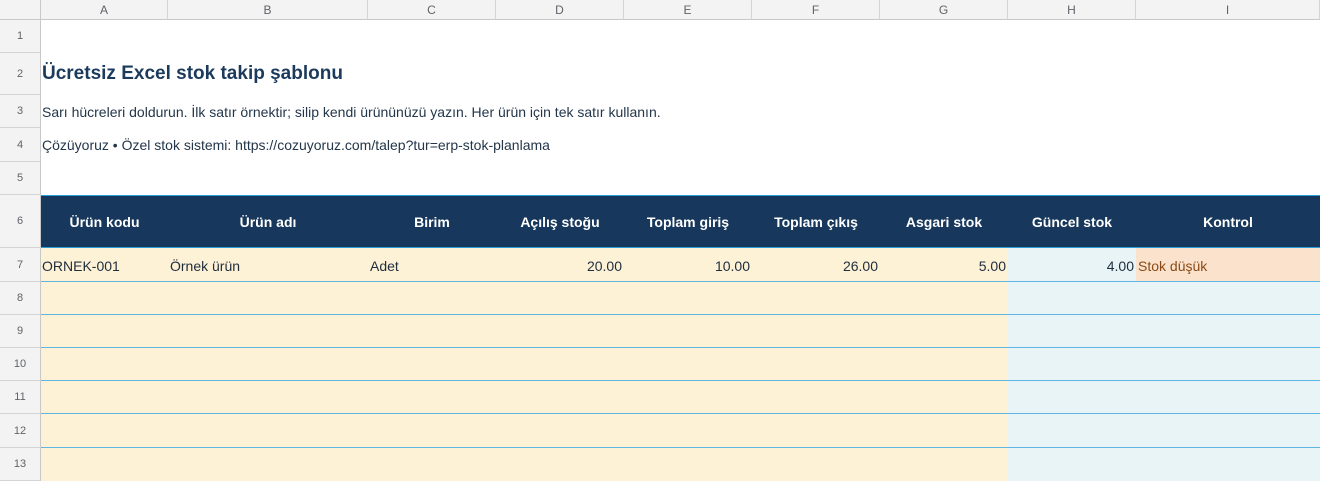  I want to click on cell-unit: Adet, so click(432, 265).